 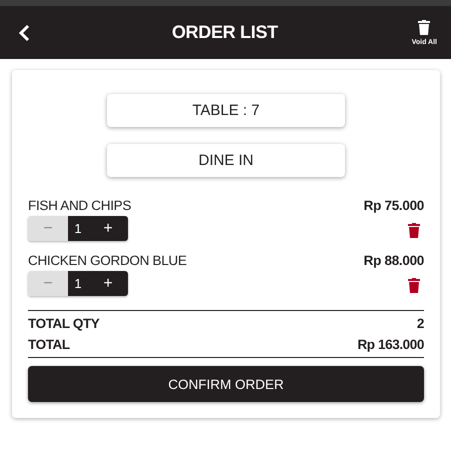 I want to click on confirm-order-button: CONFIRM ORDER, so click(x=226, y=384).